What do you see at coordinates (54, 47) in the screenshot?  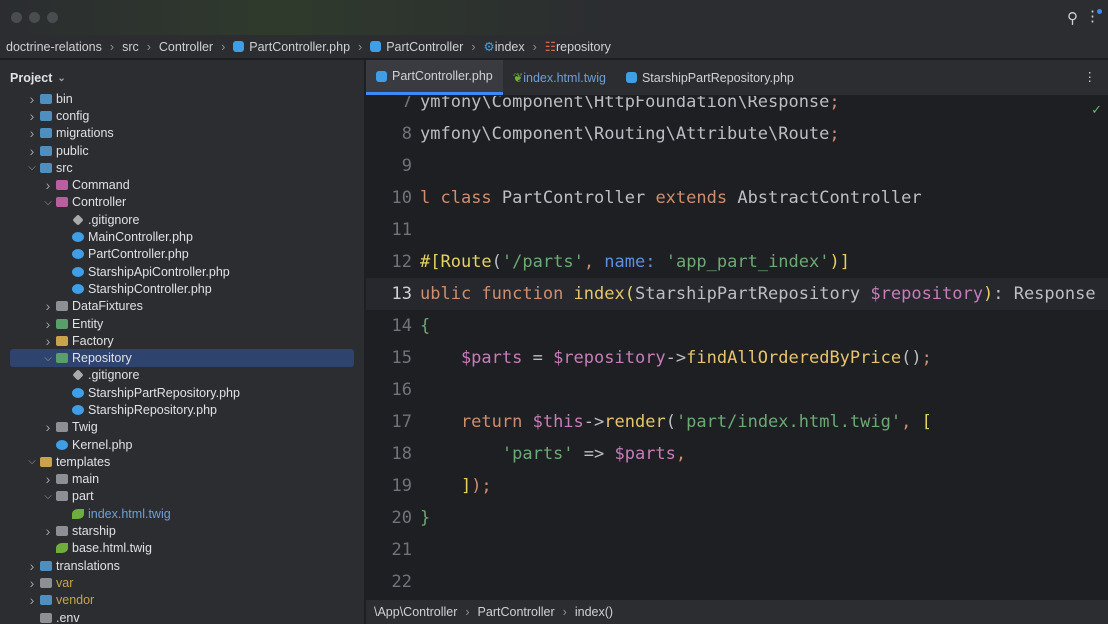 I see `breadcrumb-item: doctrine-relations` at bounding box center [54, 47].